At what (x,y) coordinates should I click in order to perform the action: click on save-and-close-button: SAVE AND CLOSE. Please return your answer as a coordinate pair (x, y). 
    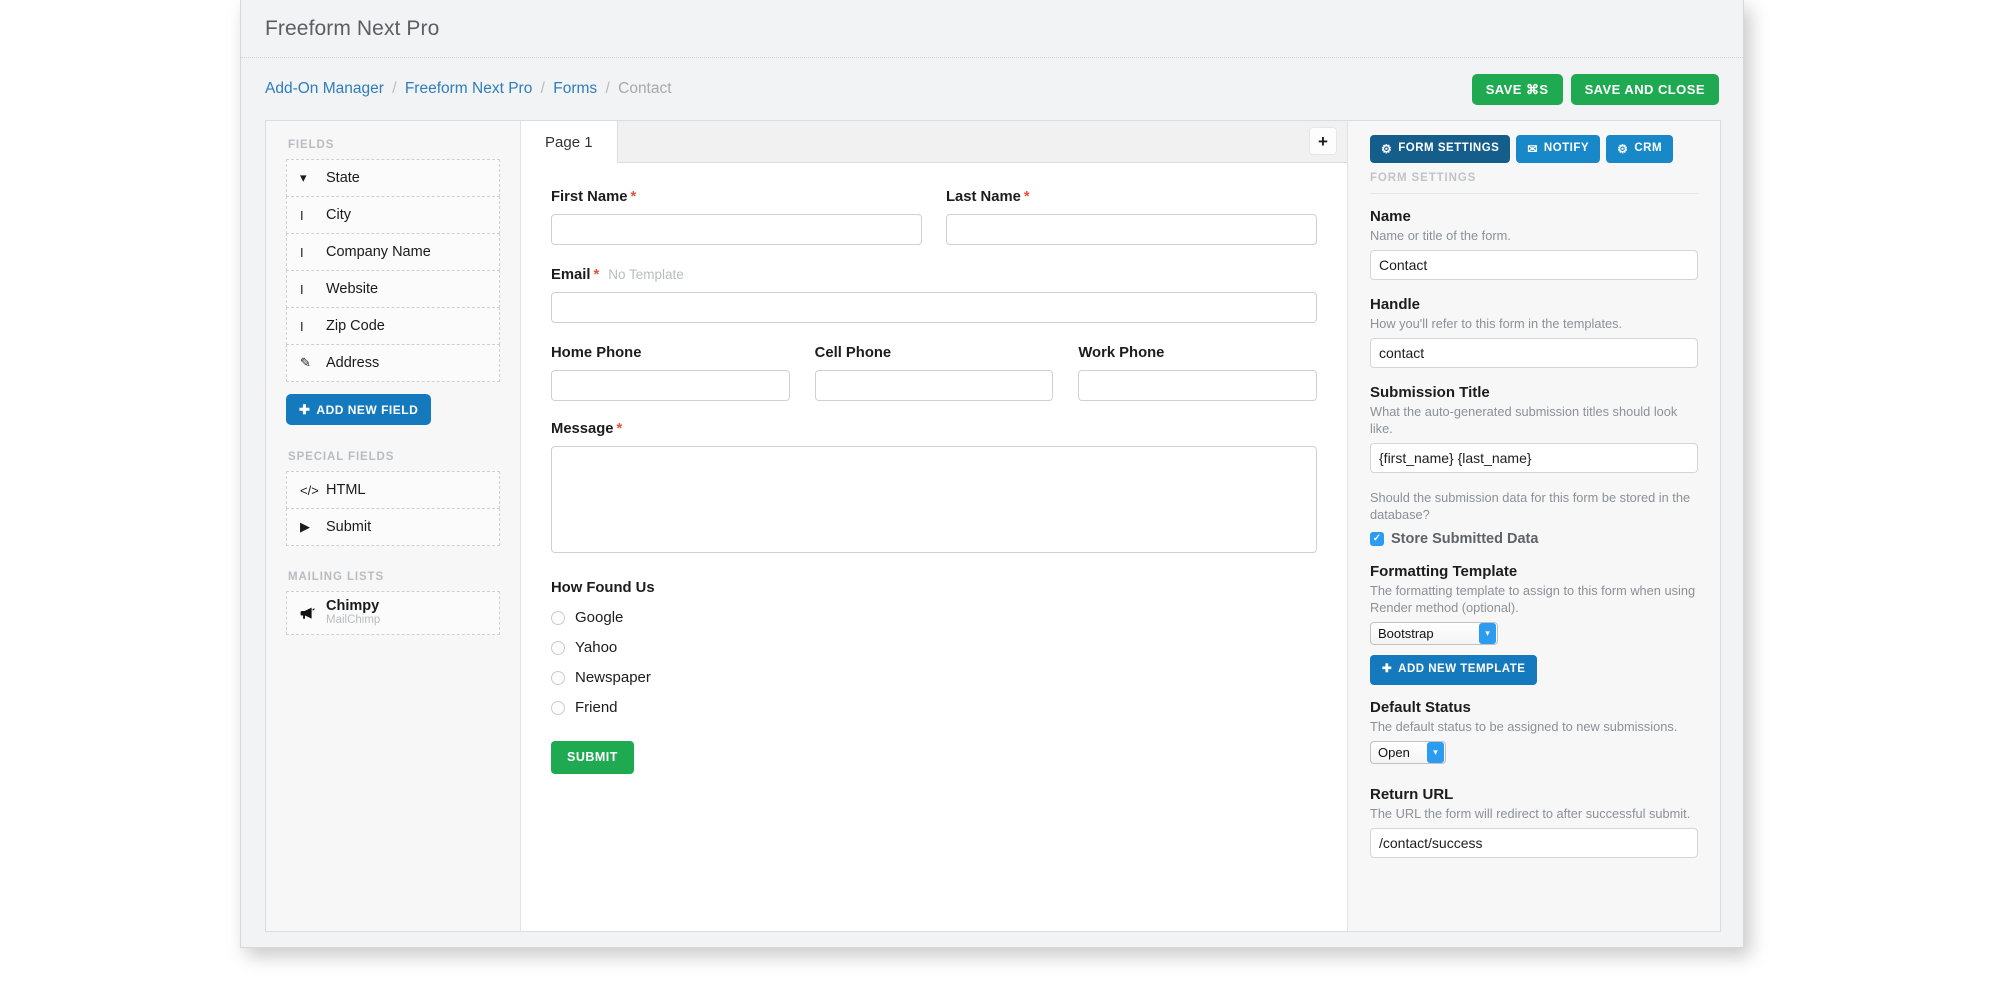
    Looking at the image, I should click on (1644, 89).